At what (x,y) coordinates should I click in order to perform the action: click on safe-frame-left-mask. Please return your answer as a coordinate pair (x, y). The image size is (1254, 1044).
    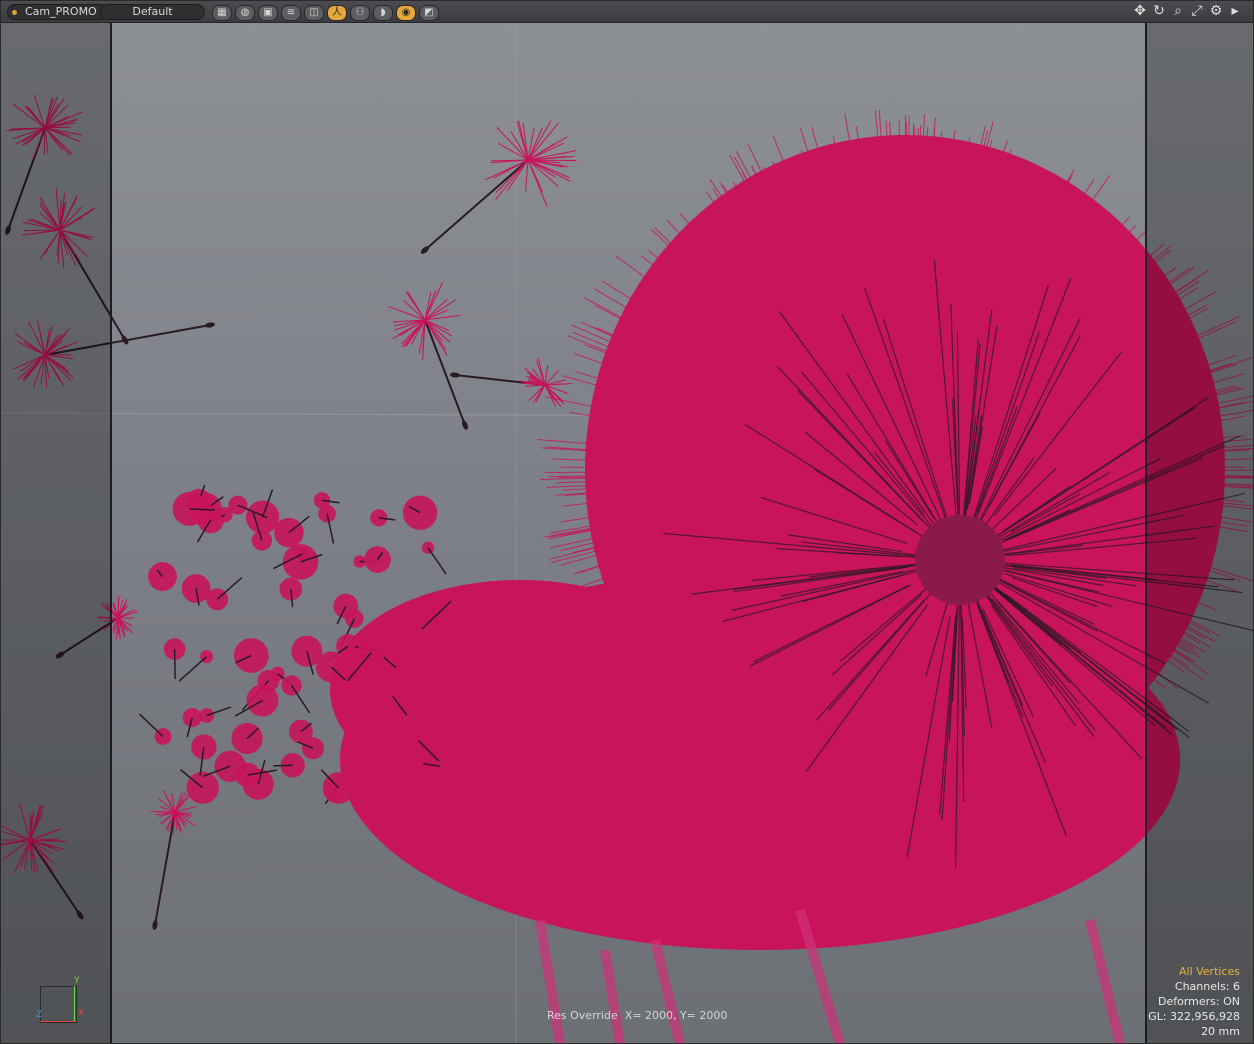
    Looking at the image, I should click on (56, 533).